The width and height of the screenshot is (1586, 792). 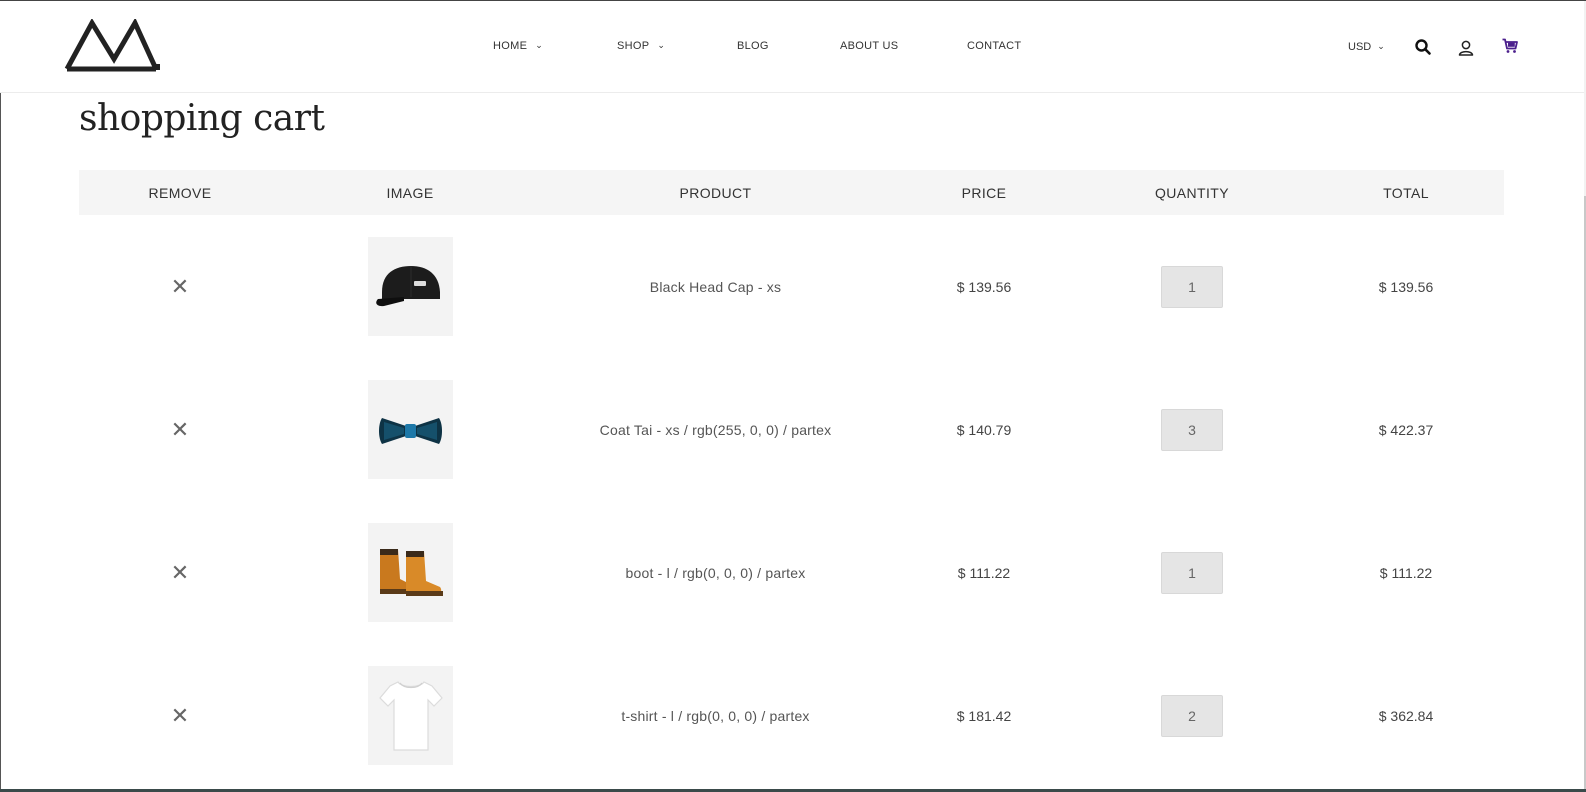 What do you see at coordinates (1406, 192) in the screenshot?
I see `column-header-total: TOTAL` at bounding box center [1406, 192].